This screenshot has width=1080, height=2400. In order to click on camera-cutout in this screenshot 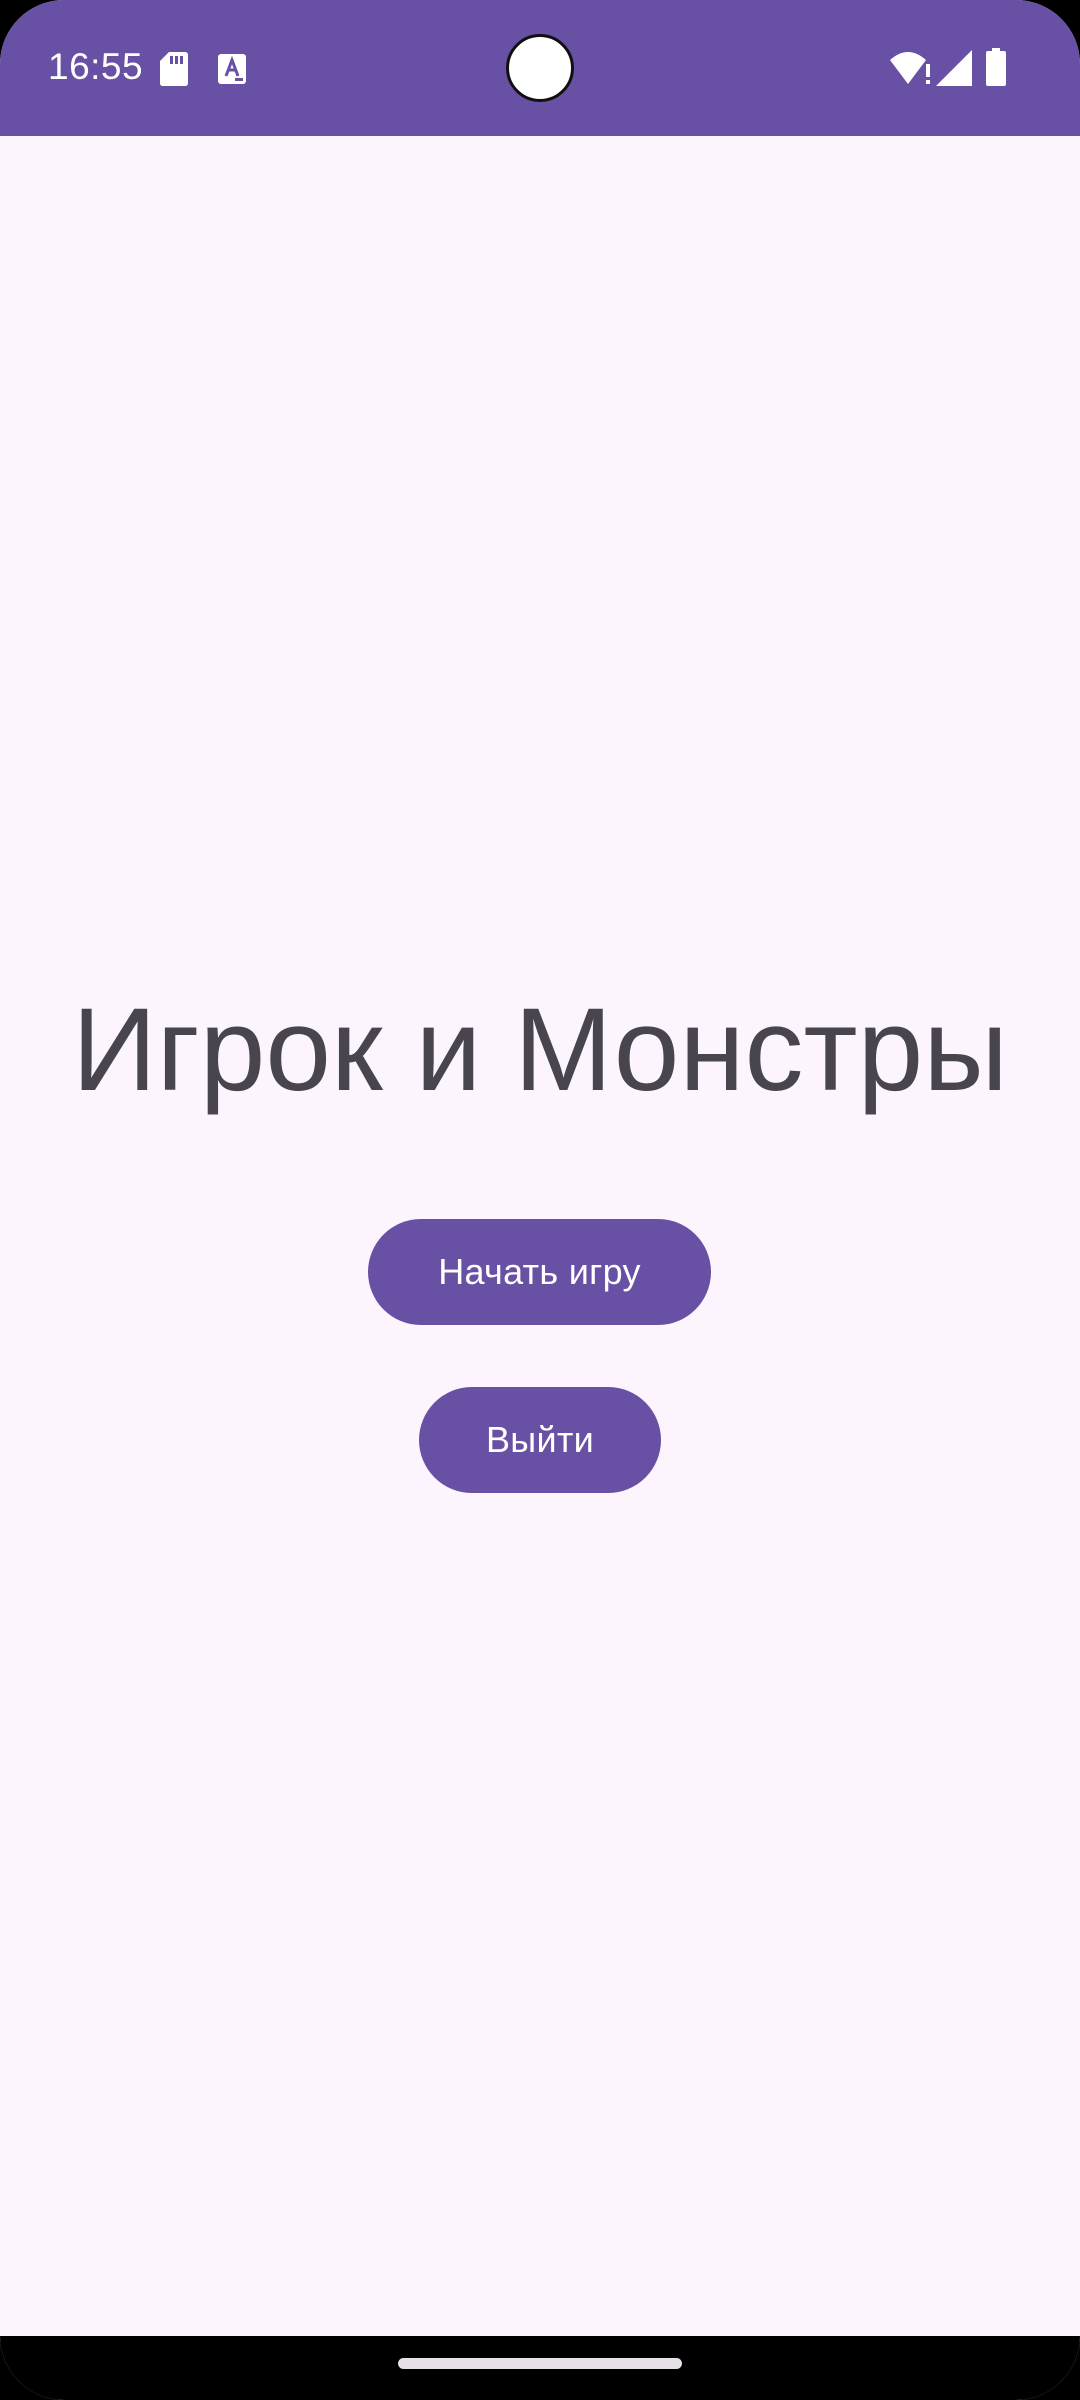, I will do `click(540, 68)`.